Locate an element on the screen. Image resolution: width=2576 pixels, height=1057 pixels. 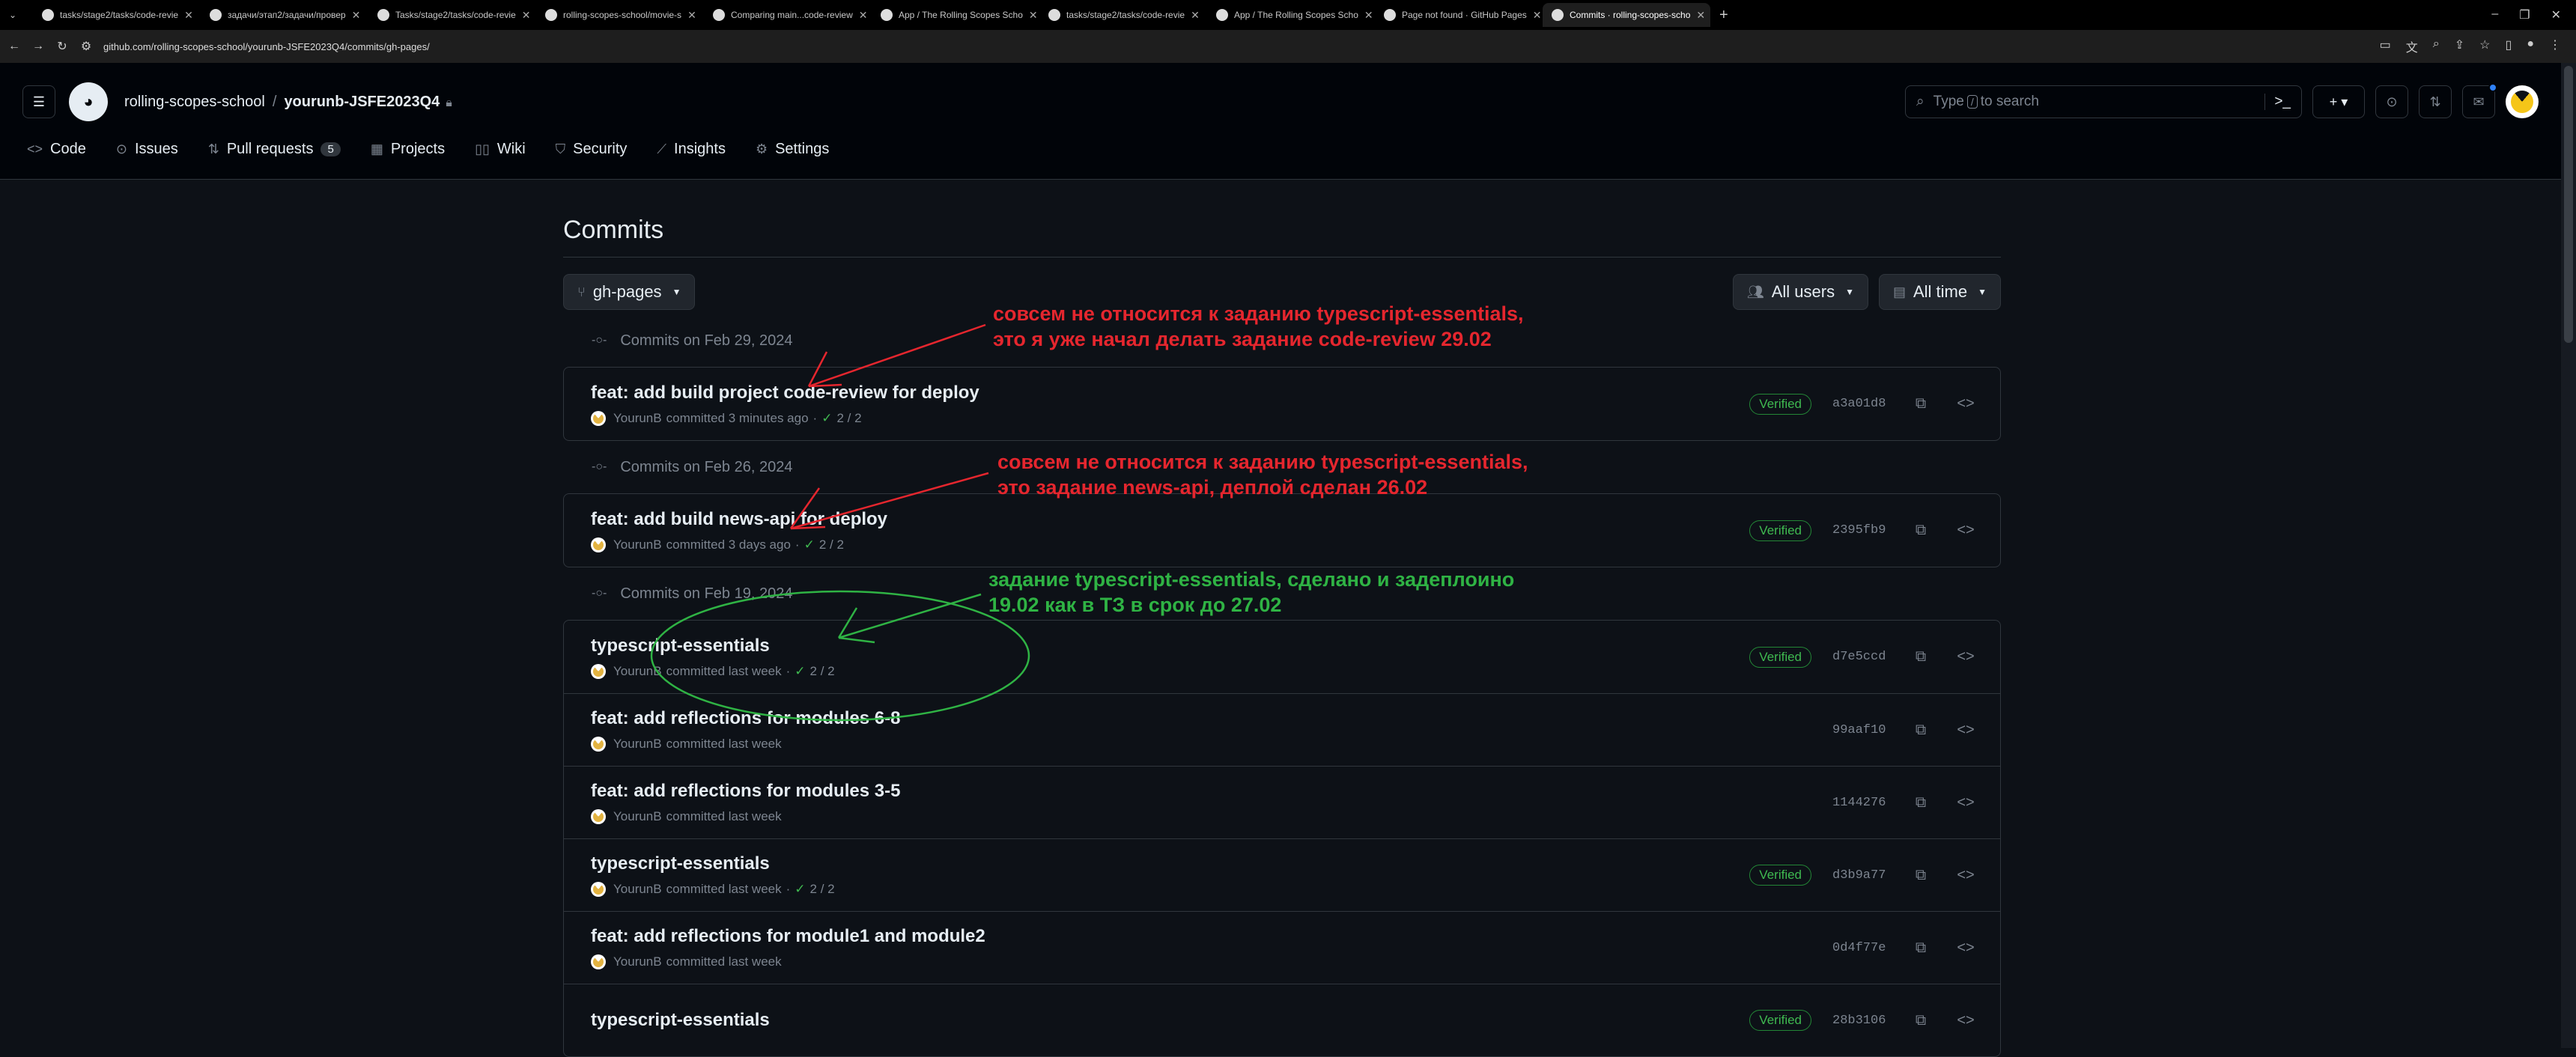
repo-link: yourunb-JSFE2023Q4 is located at coordinates (362, 102).